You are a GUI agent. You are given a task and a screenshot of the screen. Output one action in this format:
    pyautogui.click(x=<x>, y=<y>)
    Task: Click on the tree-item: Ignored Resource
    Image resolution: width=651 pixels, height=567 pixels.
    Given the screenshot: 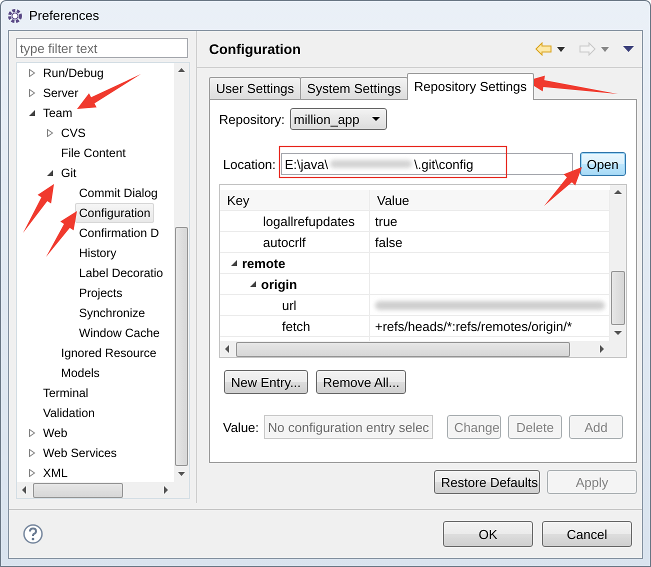 What is the action you would take?
    pyautogui.click(x=108, y=353)
    